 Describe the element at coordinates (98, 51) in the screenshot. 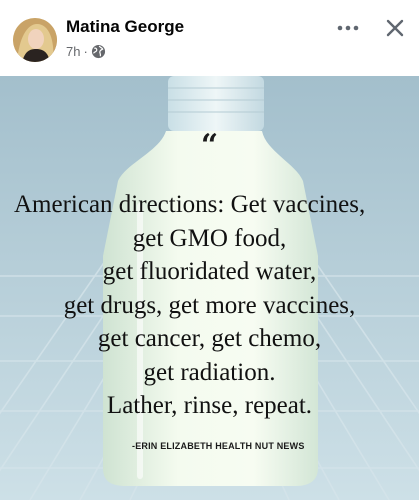

I see `globe-icon` at that location.